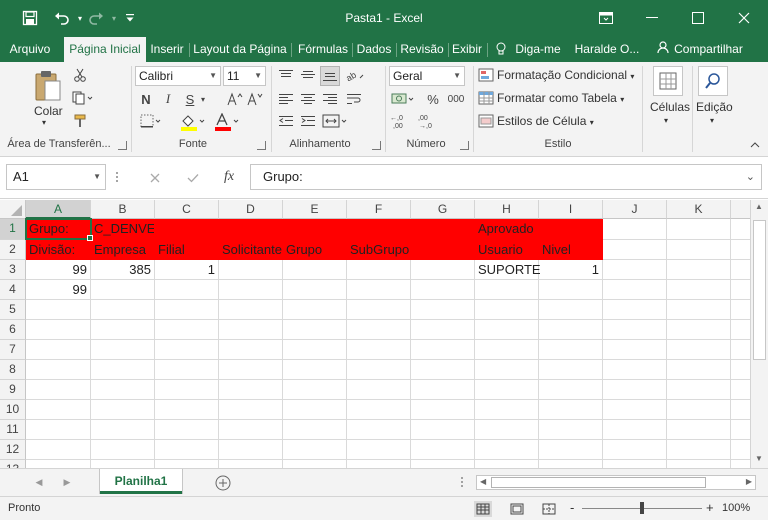  I want to click on cell-styles-button: Estilos de Célula ▾, so click(545, 121).